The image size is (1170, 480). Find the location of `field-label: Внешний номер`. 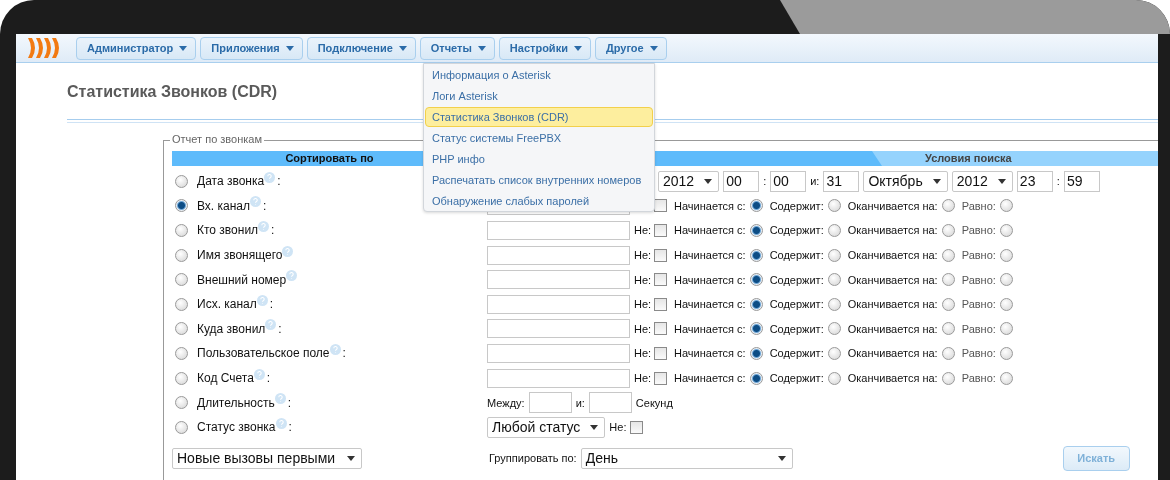

field-label: Внешний номер is located at coordinates (242, 279).